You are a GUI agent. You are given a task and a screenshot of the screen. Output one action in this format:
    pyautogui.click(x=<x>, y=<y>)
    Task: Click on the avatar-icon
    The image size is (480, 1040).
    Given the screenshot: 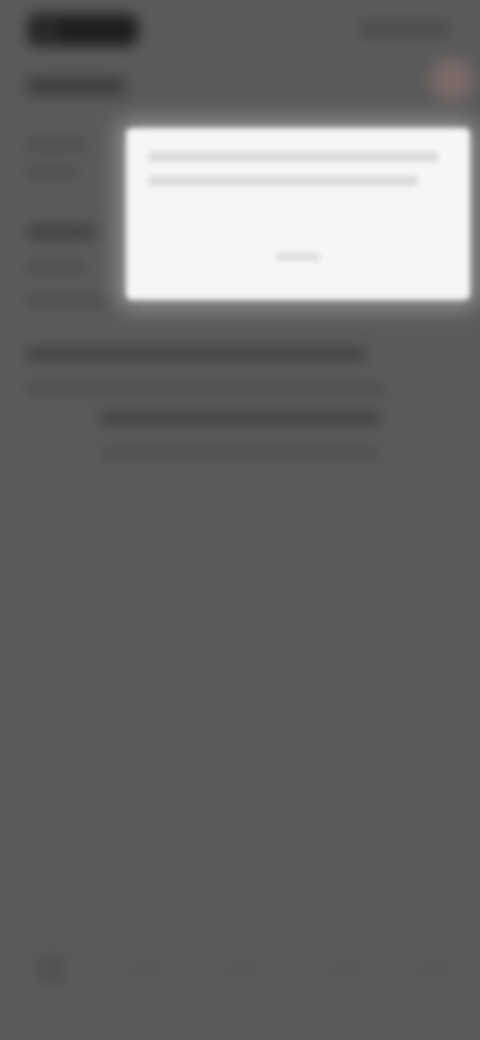 What is the action you would take?
    pyautogui.click(x=452, y=80)
    